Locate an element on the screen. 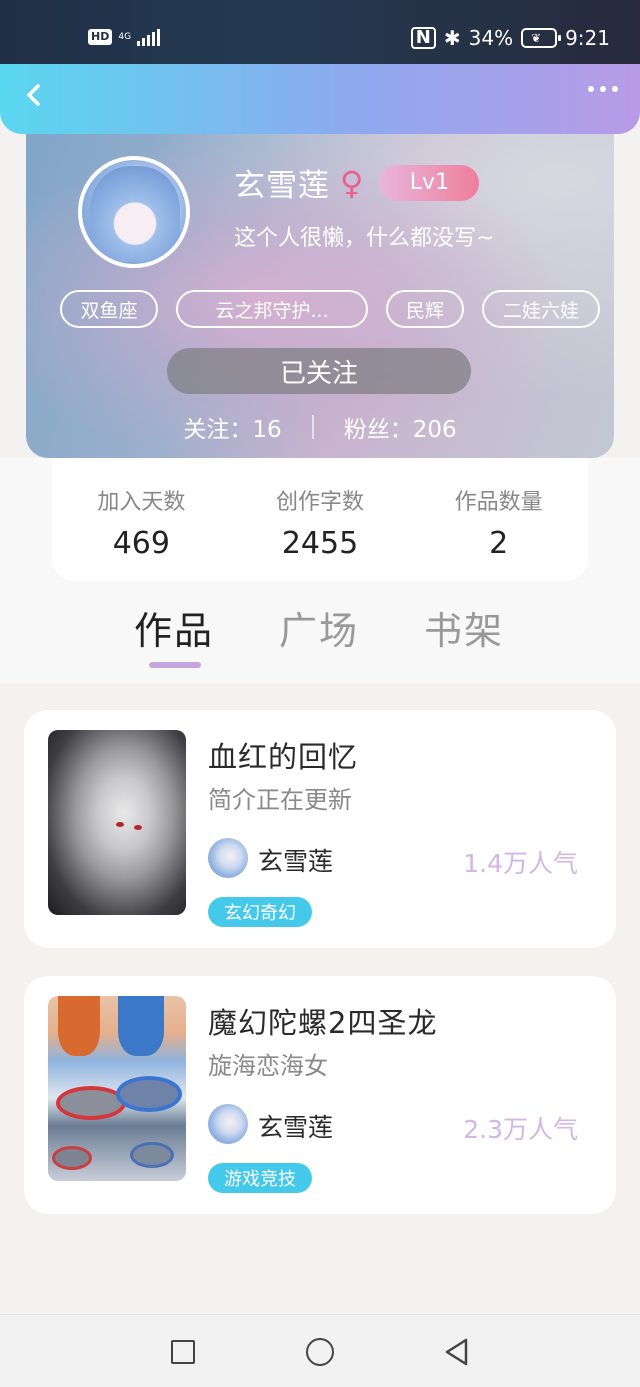 The width and height of the screenshot is (640, 1387). work-title: 魔幻陀螺2四圣龙 is located at coordinates (323, 1023).